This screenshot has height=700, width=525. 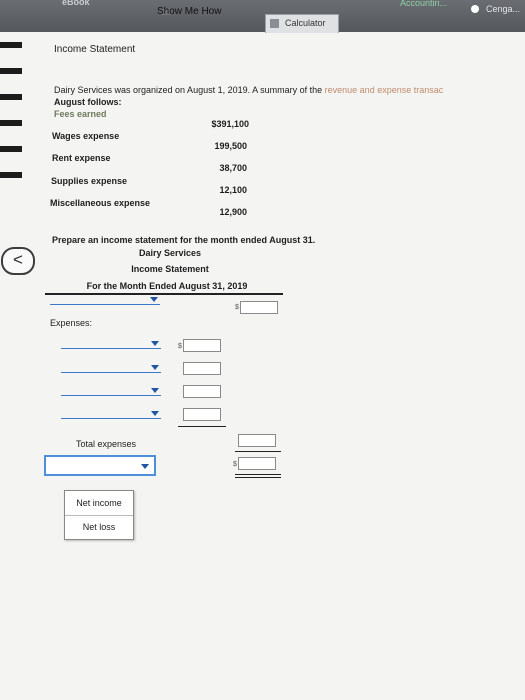 What do you see at coordinates (76, 3) in the screenshot?
I see `ebook-tab: eBook` at bounding box center [76, 3].